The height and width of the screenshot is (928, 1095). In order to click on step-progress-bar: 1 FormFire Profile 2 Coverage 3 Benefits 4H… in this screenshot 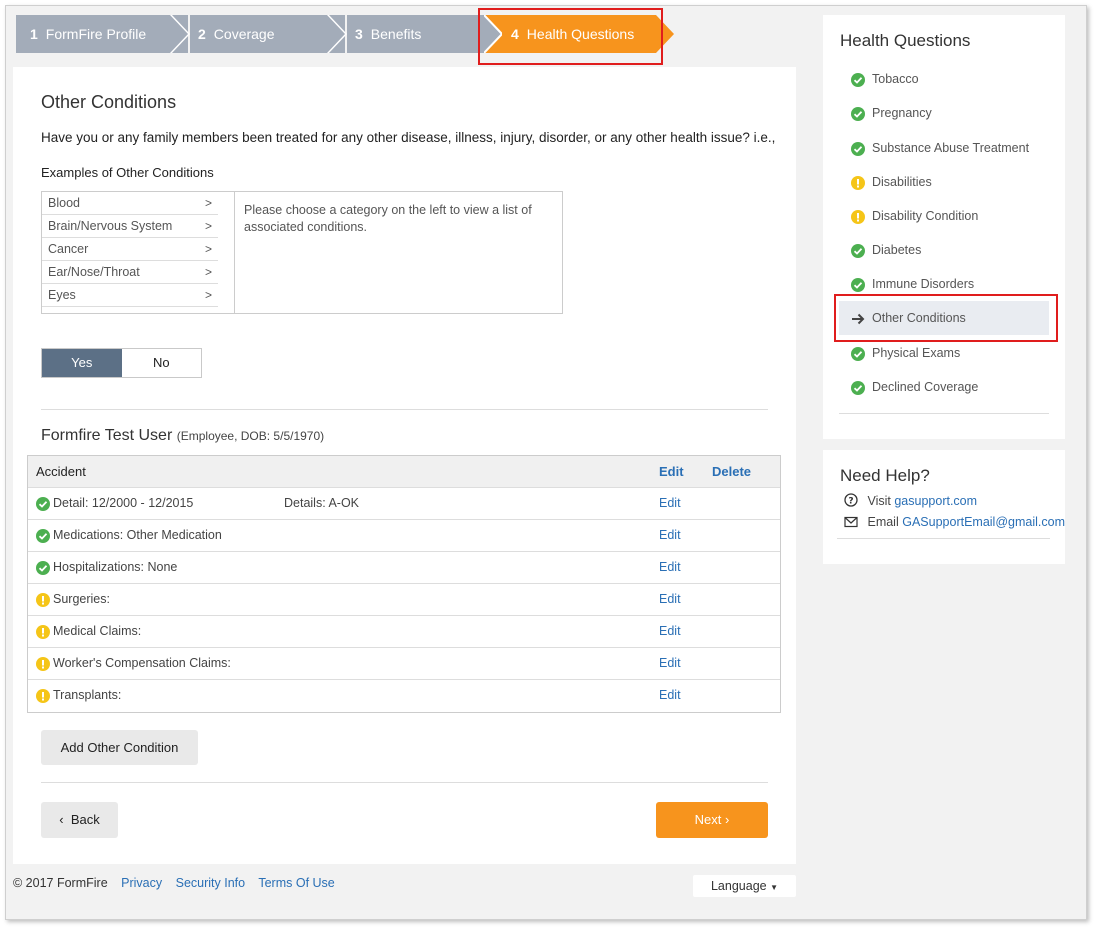, I will do `click(404, 34)`.